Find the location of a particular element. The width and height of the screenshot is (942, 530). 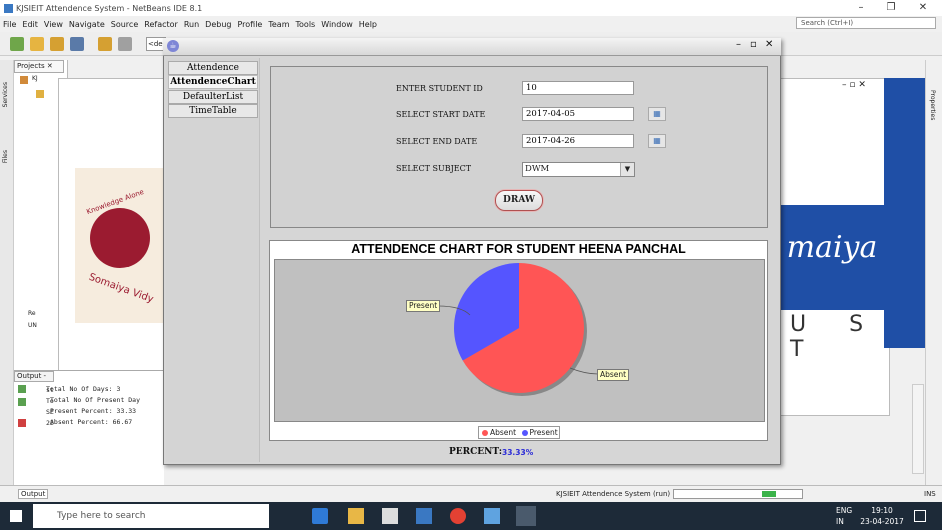

output-bottom-tab: Output is located at coordinates (33, 494).